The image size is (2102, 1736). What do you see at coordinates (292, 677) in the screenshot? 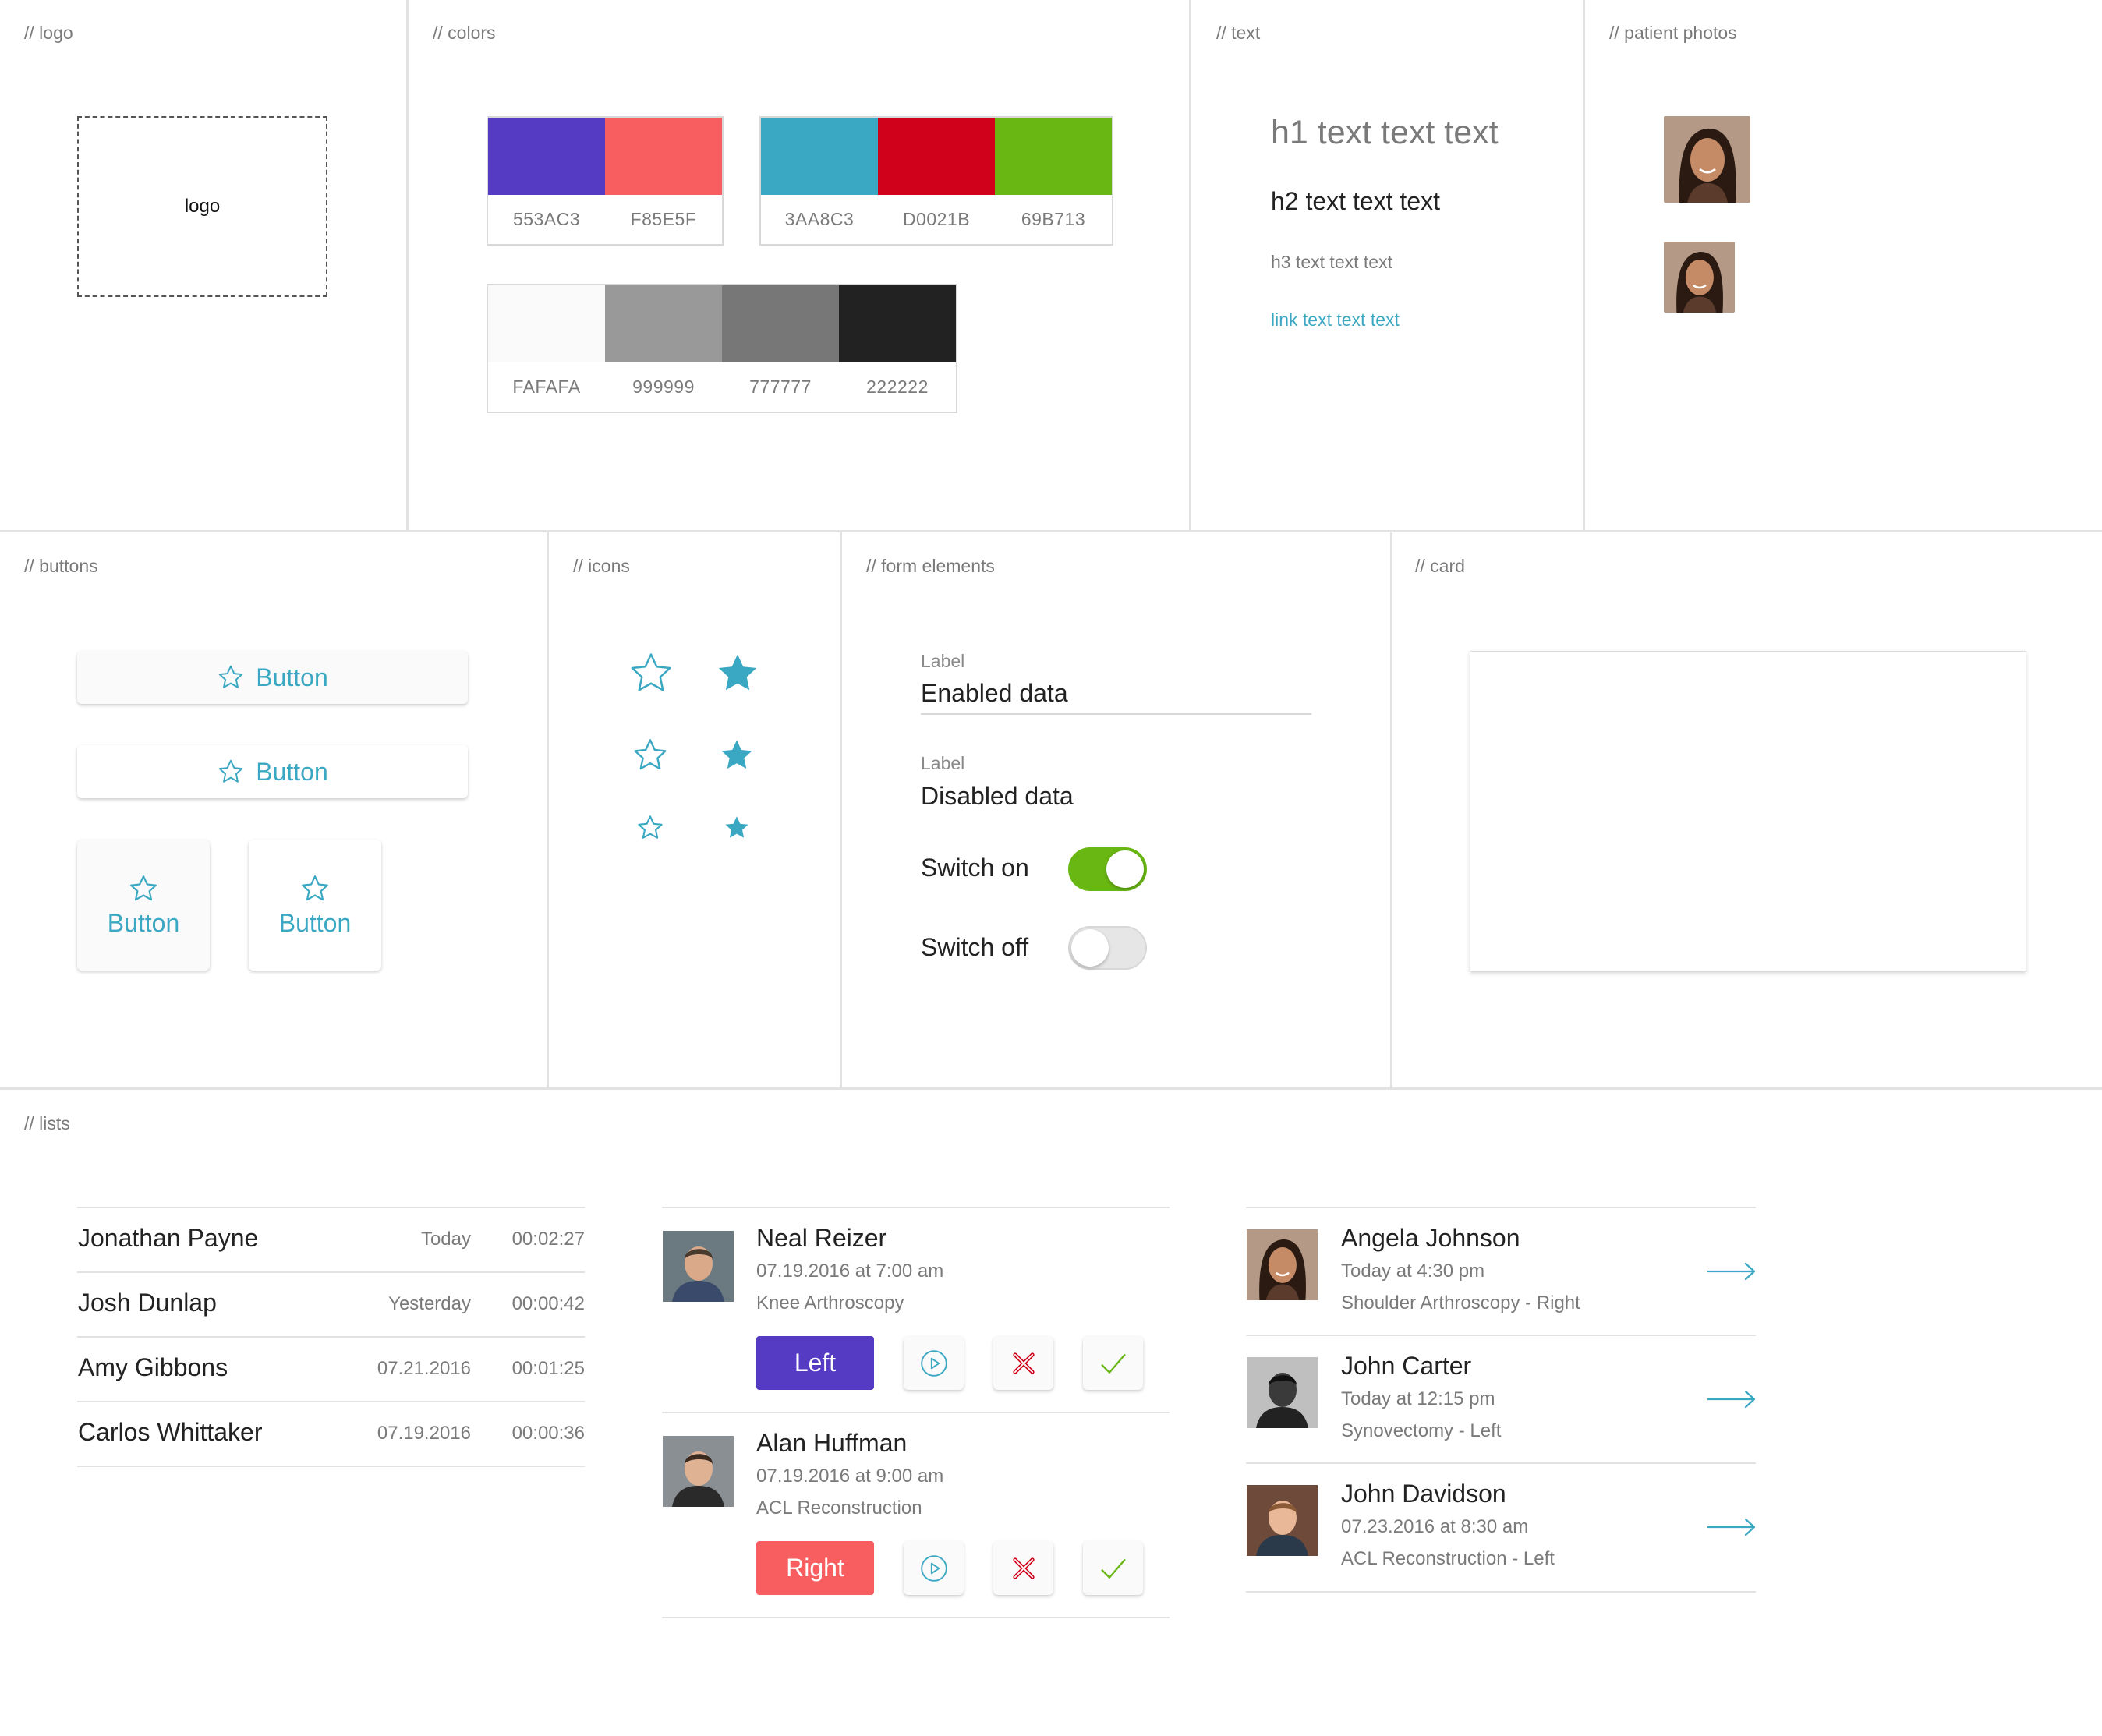
I see `raised-button-label: Button` at bounding box center [292, 677].